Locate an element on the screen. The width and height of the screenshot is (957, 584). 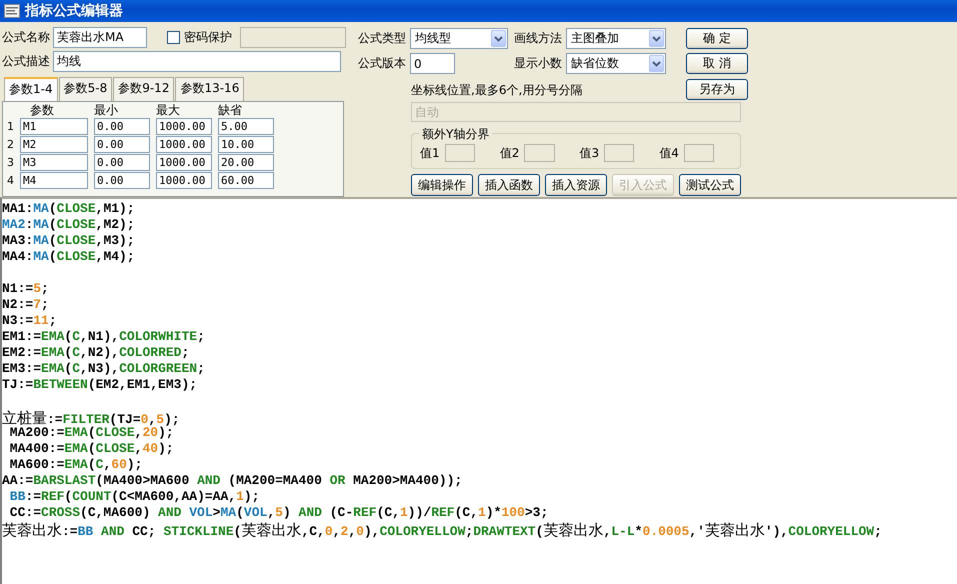
param-field: 20.00 is located at coordinates (246, 163).